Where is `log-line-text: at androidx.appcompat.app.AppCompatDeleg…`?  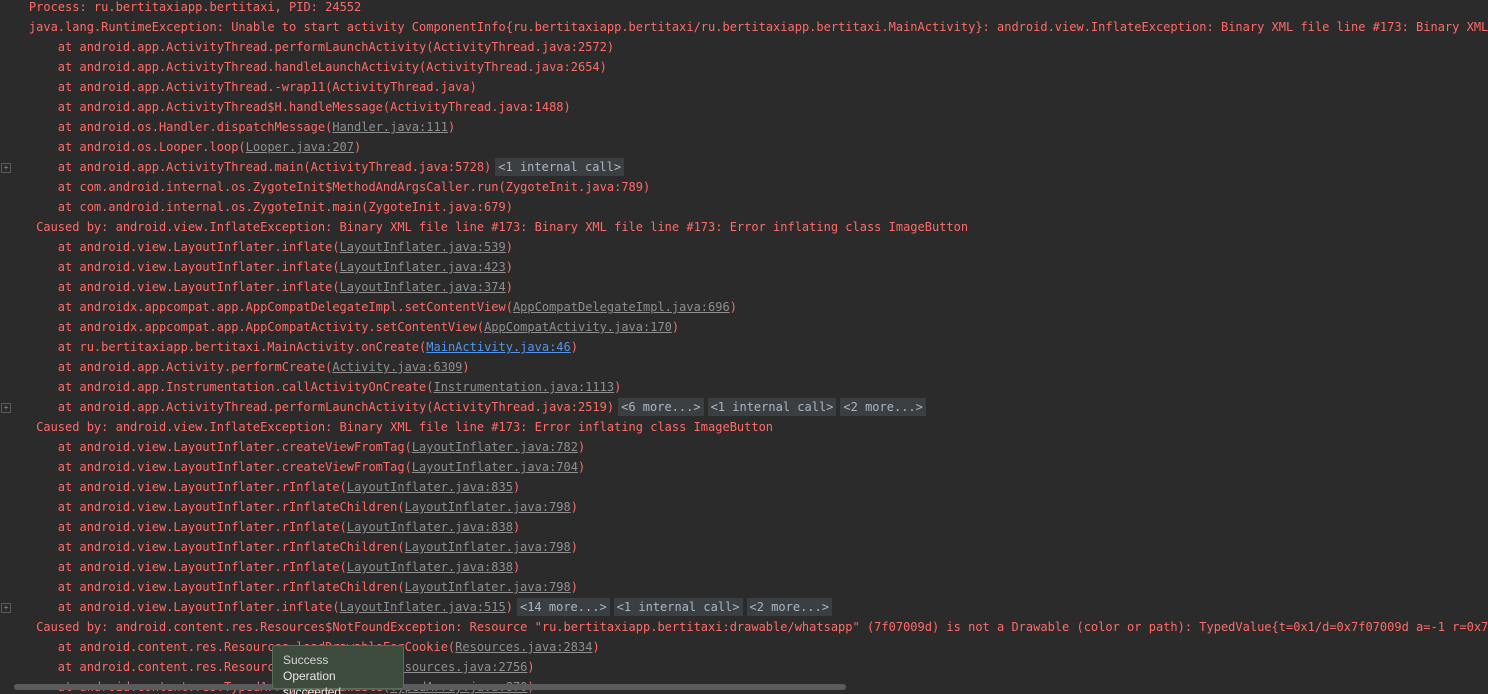
log-line-text: at androidx.appcompat.app.AppCompatDeleg… is located at coordinates (285, 307).